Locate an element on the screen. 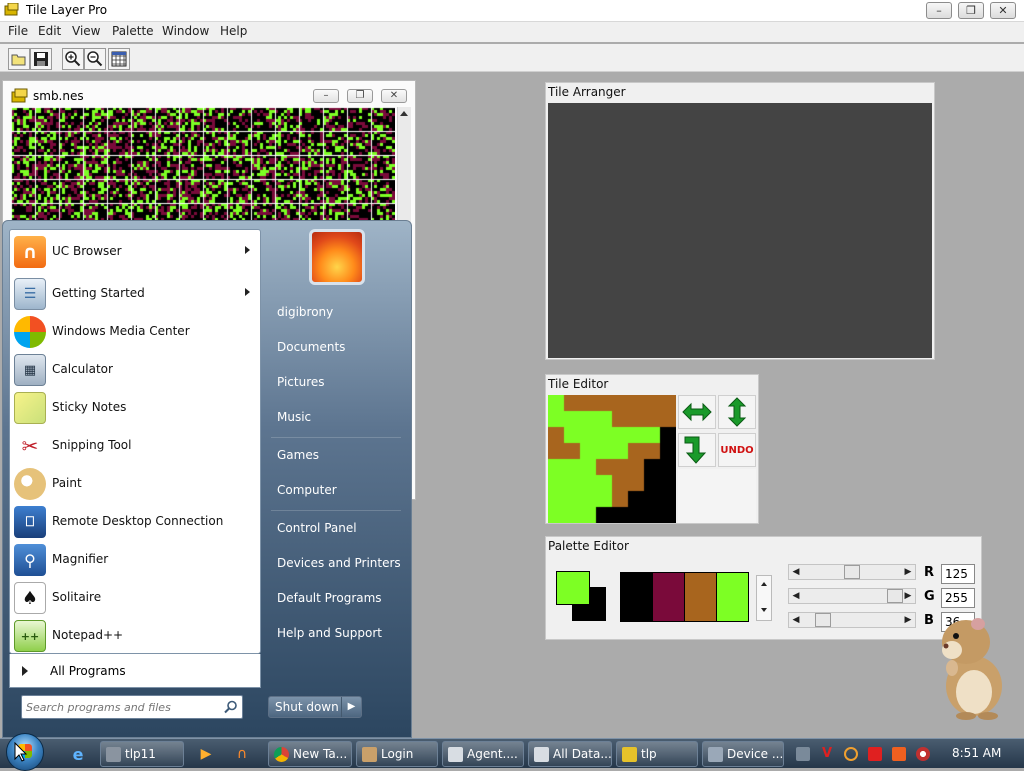 The width and height of the screenshot is (1024, 771). open-folder-icon is located at coordinates (18, 60).